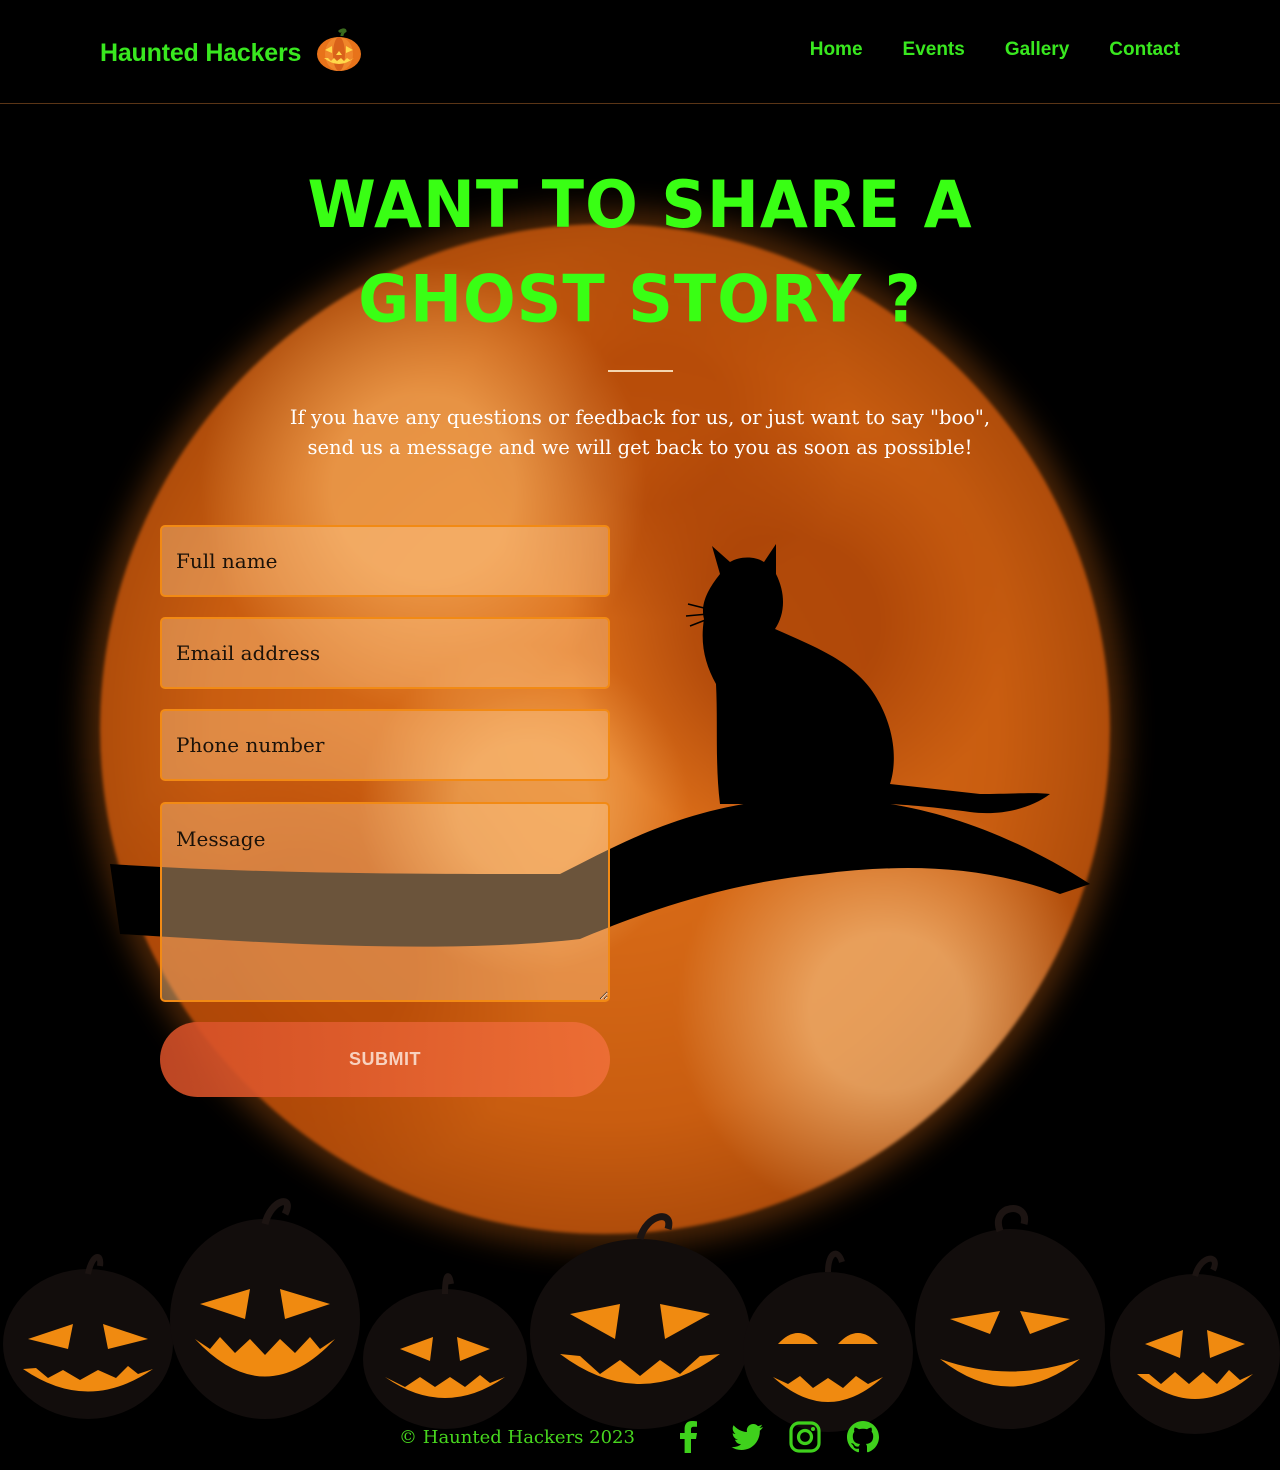  I want to click on facebook-icon, so click(689, 1437).